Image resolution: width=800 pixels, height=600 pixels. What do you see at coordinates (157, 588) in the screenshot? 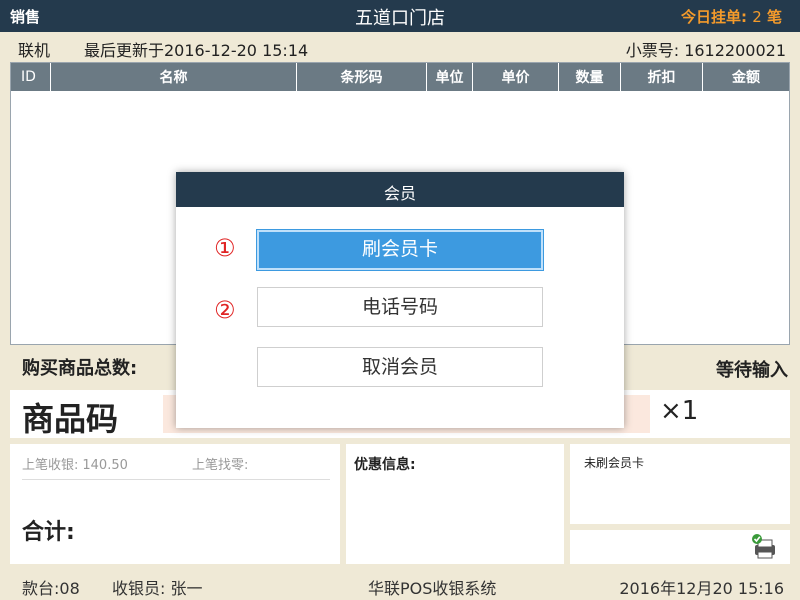
I see `cashier-name: 收银员: 张一` at bounding box center [157, 588].